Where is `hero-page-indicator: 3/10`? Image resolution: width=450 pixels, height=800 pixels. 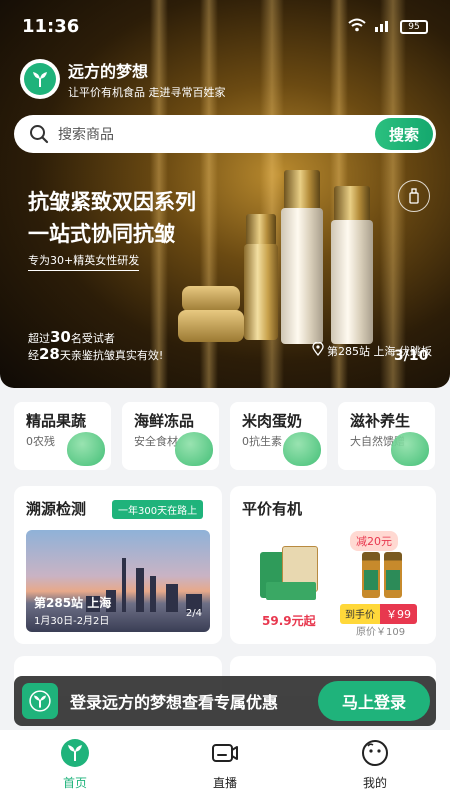 hero-page-indicator: 3/10 is located at coordinates (411, 356).